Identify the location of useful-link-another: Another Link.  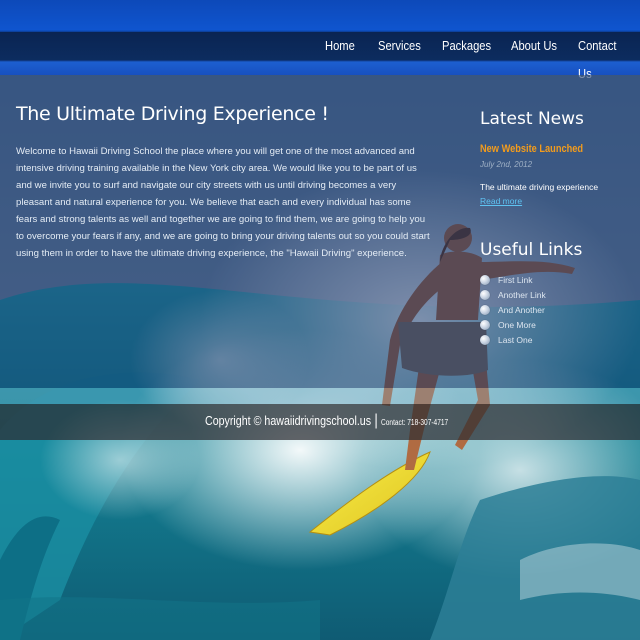
(513, 294).